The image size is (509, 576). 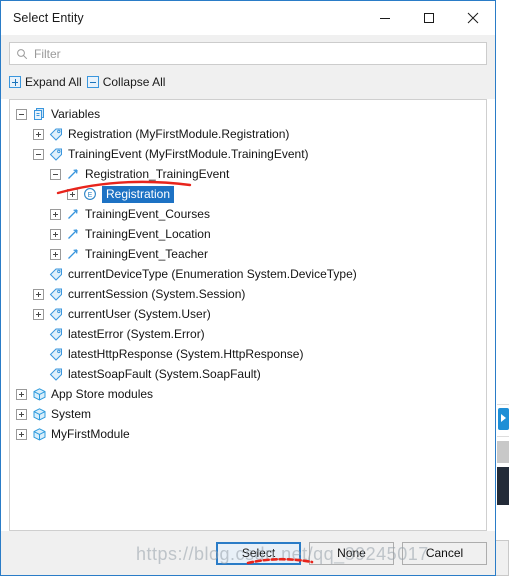 I want to click on svg-text: E, so click(x=90, y=195).